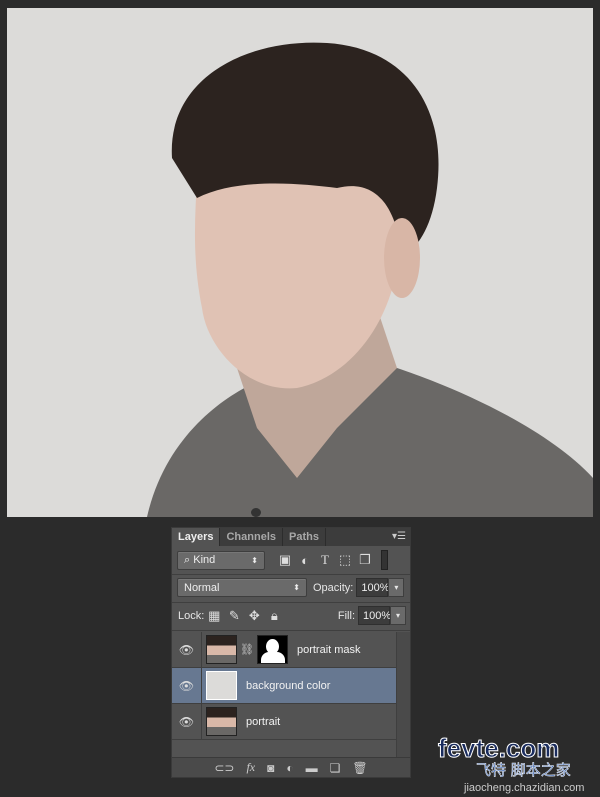 Image resolution: width=600 pixels, height=797 pixels. I want to click on new-group-folder-icon: ▬, so click(312, 768).